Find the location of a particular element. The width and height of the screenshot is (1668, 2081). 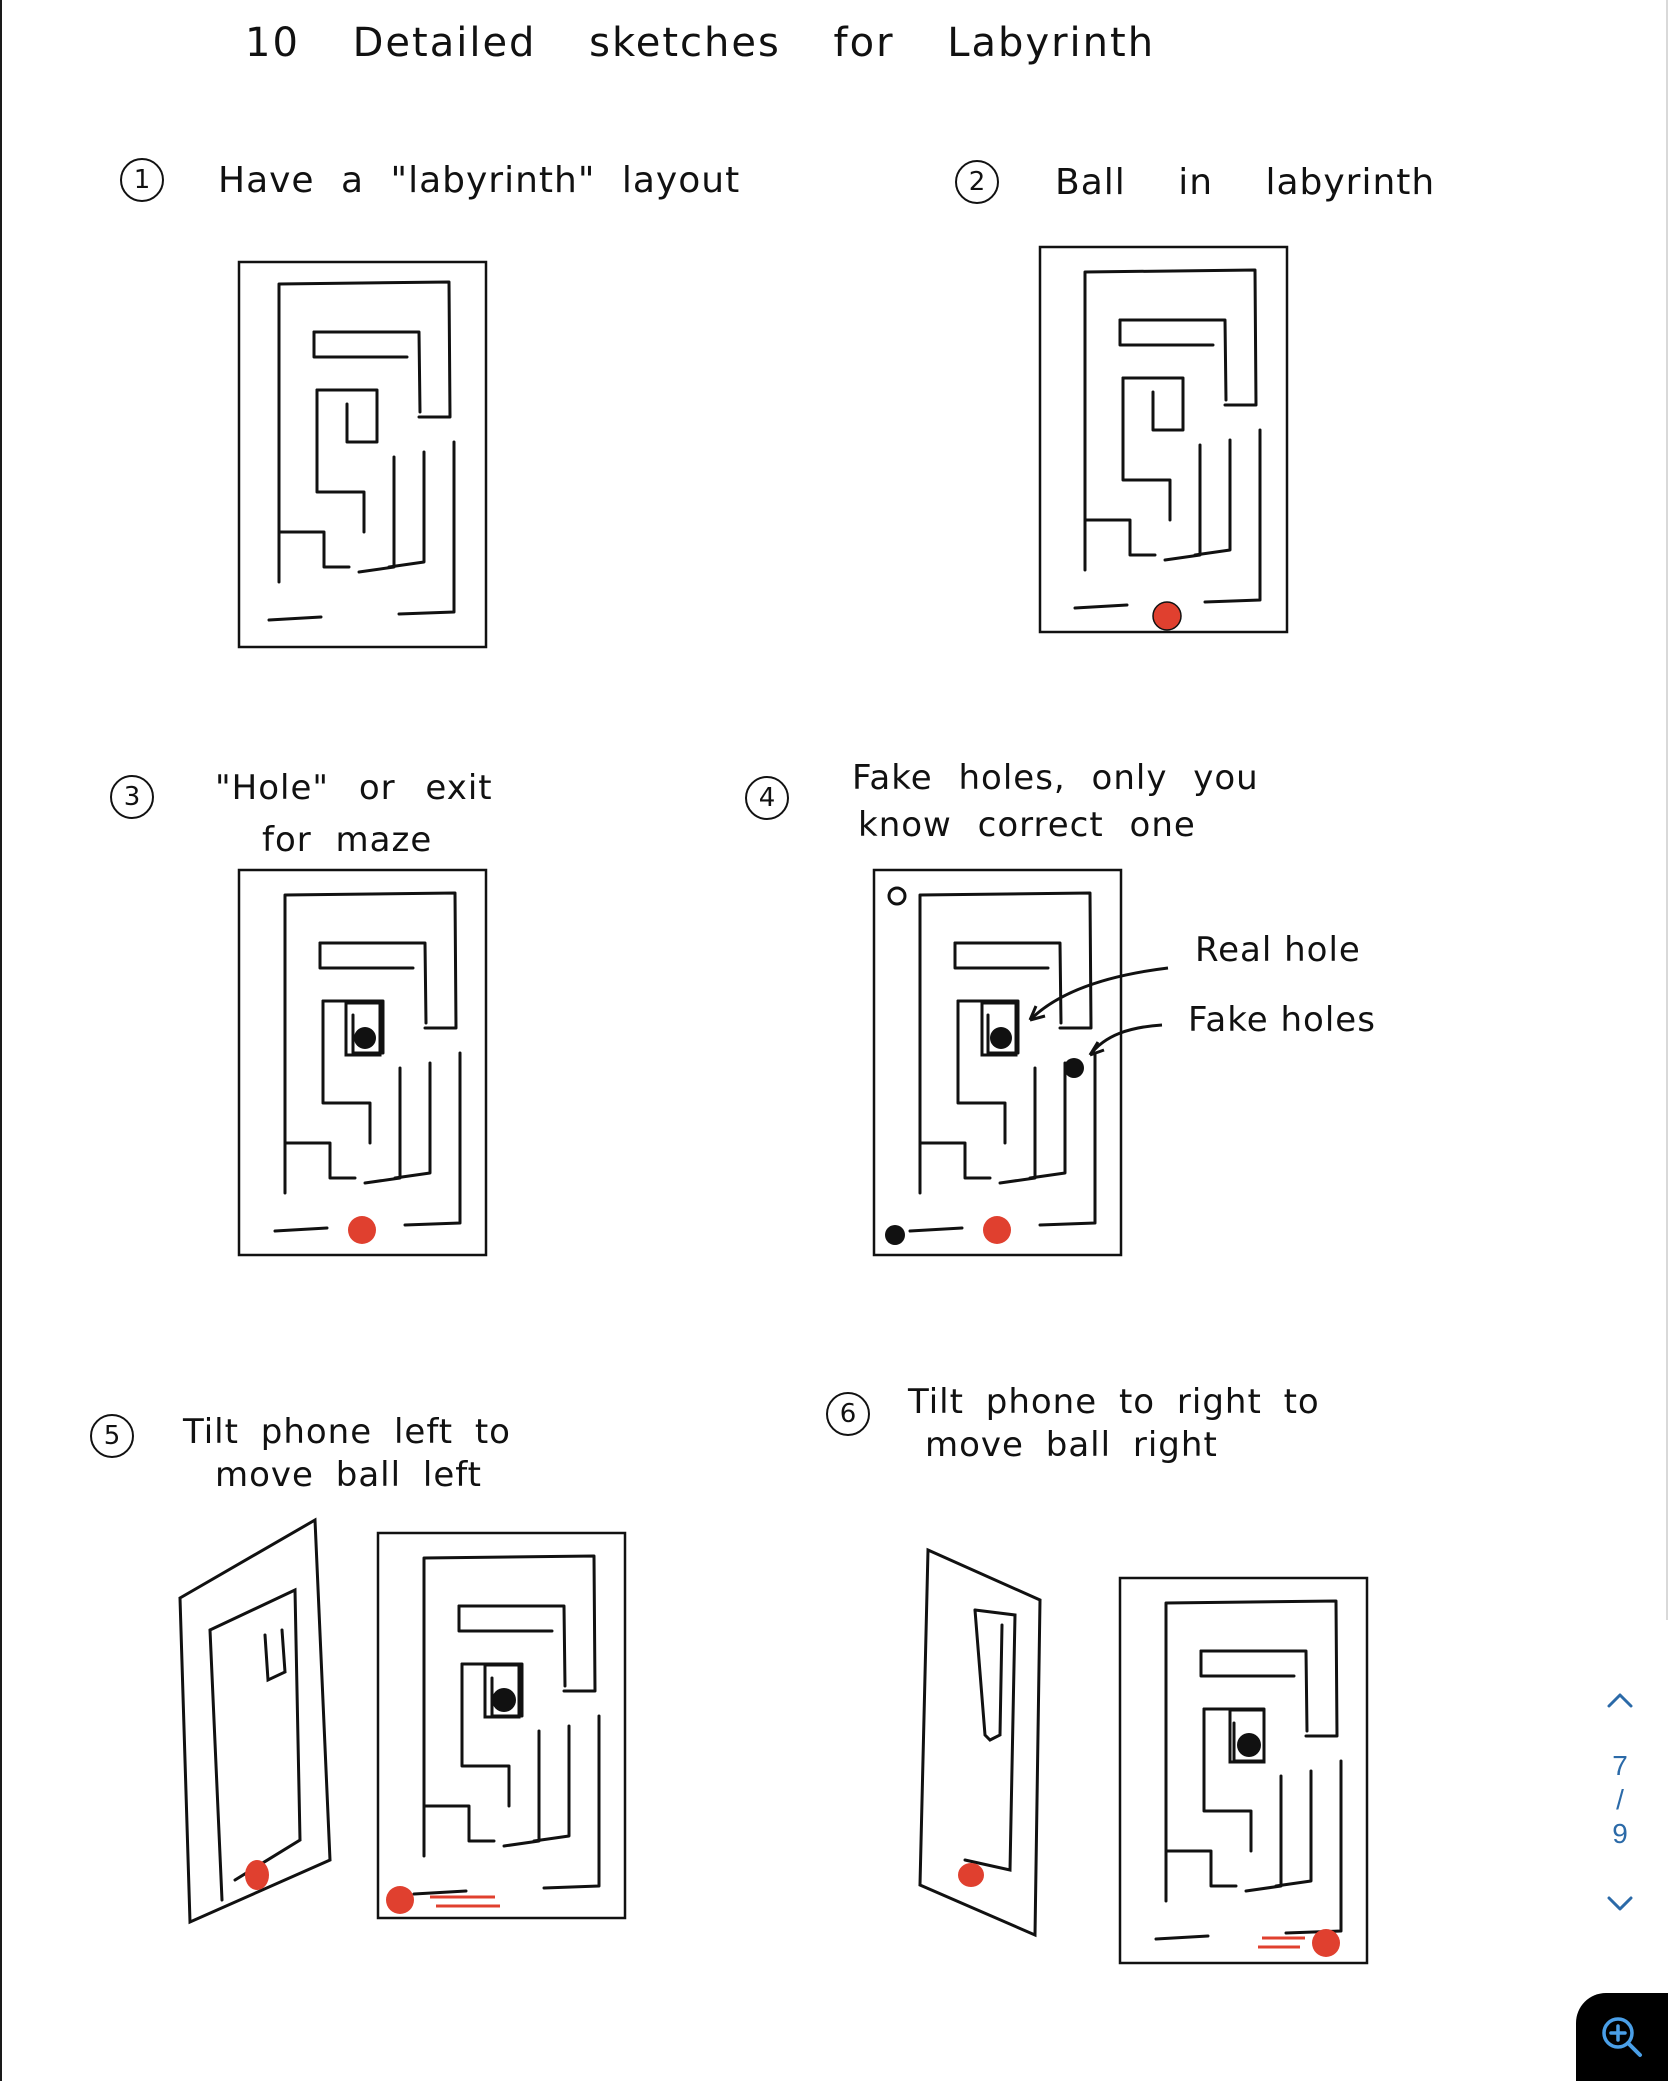

zoom-in-icon is located at coordinates (1622, 2037).